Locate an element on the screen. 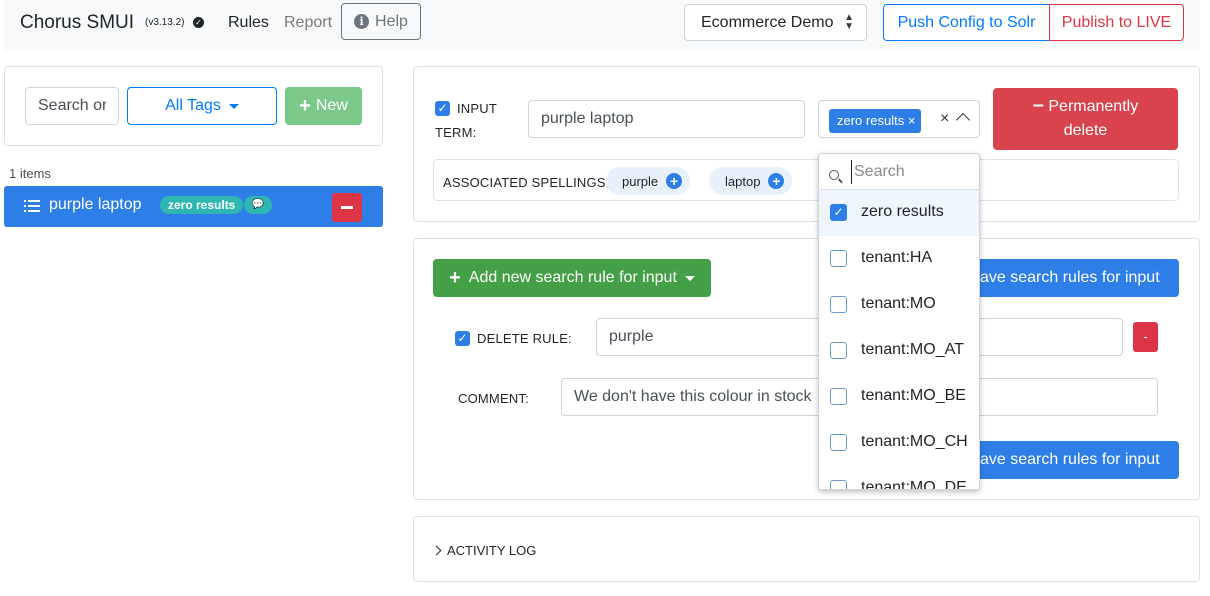 Image resolution: width=1210 pixels, height=596 pixels. spelling-chip-label: purple is located at coordinates (640, 181).